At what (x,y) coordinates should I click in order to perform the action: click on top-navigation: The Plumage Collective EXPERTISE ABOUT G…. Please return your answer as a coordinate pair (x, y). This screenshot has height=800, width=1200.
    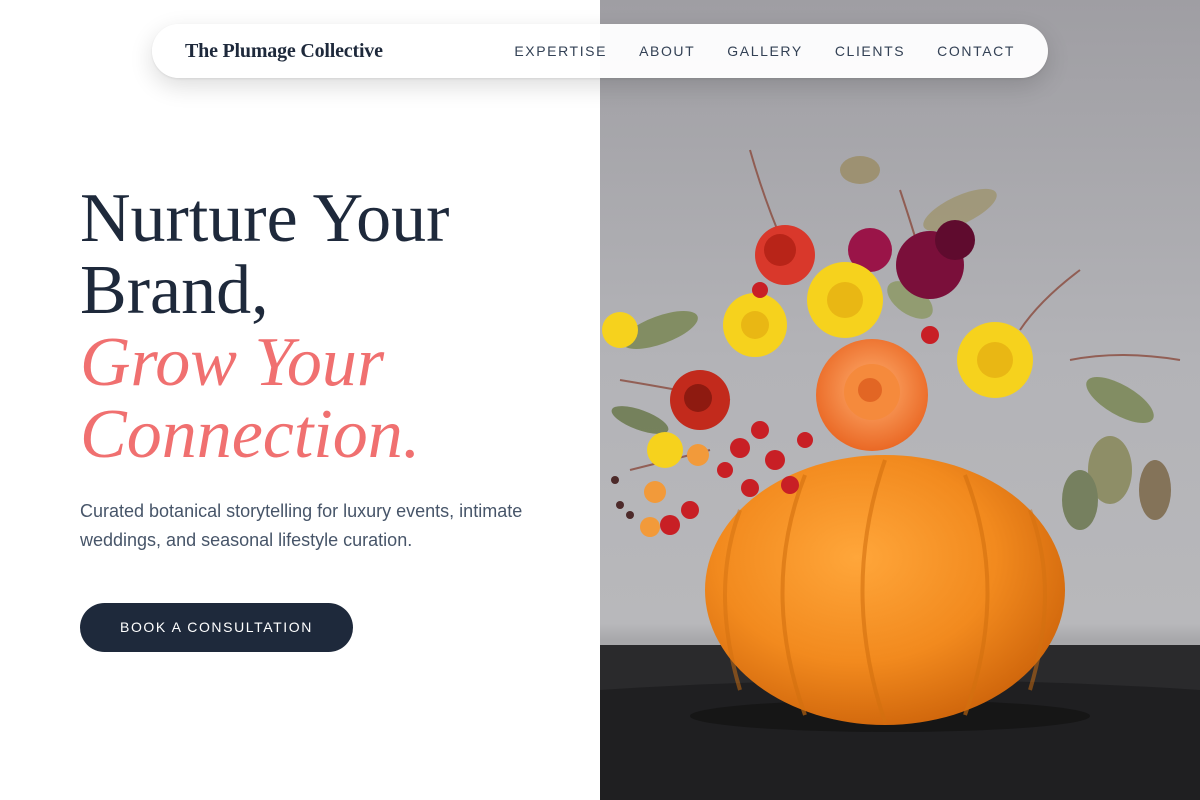
    Looking at the image, I should click on (600, 51).